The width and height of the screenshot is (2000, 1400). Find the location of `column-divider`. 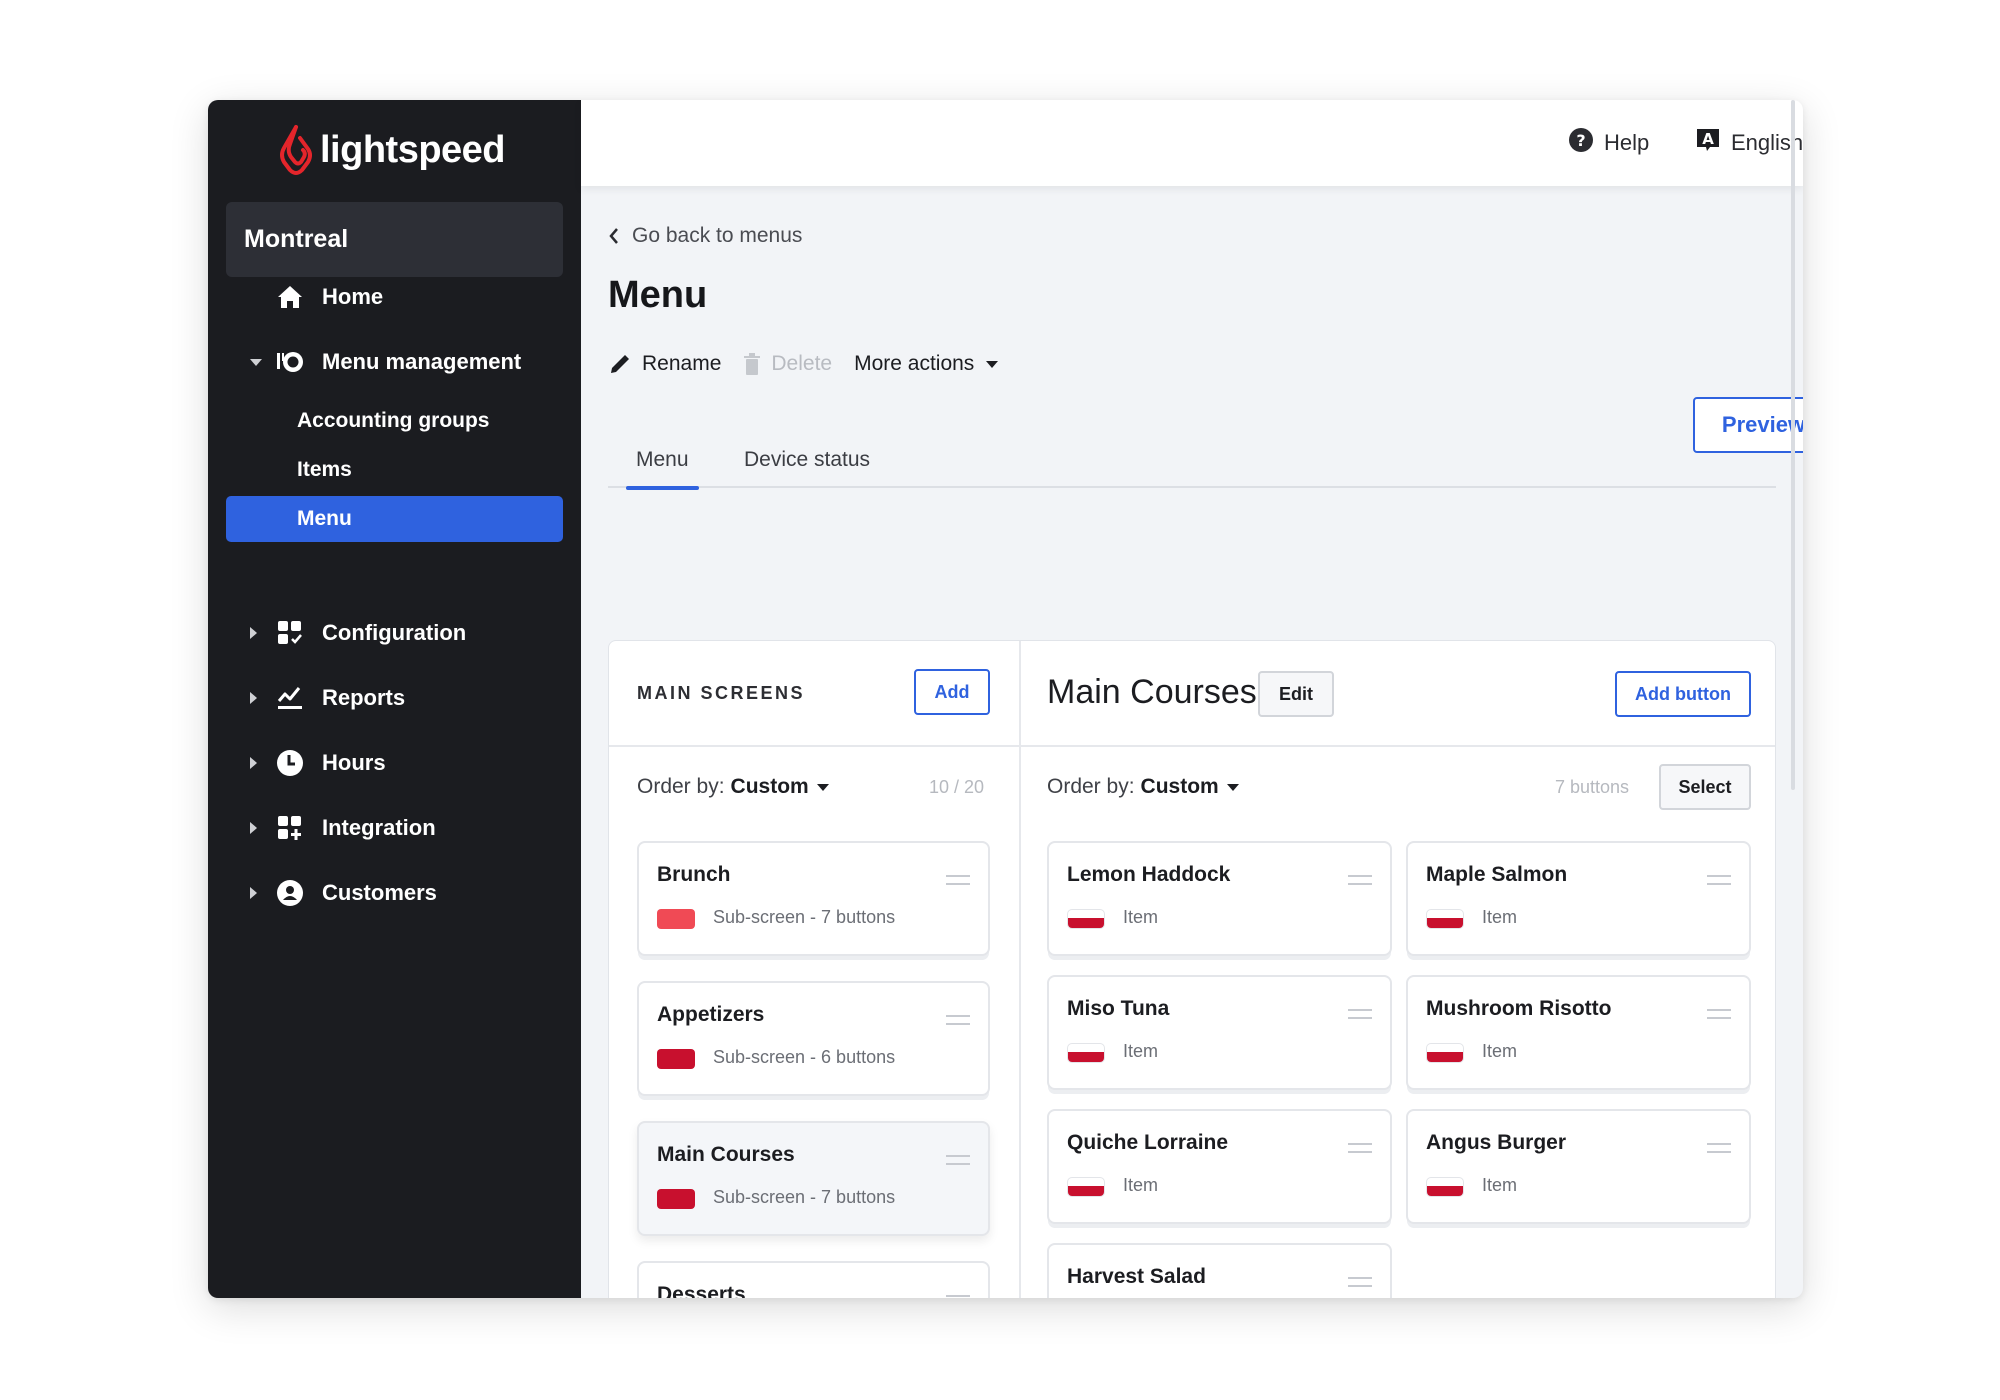

column-divider is located at coordinates (1020, 969).